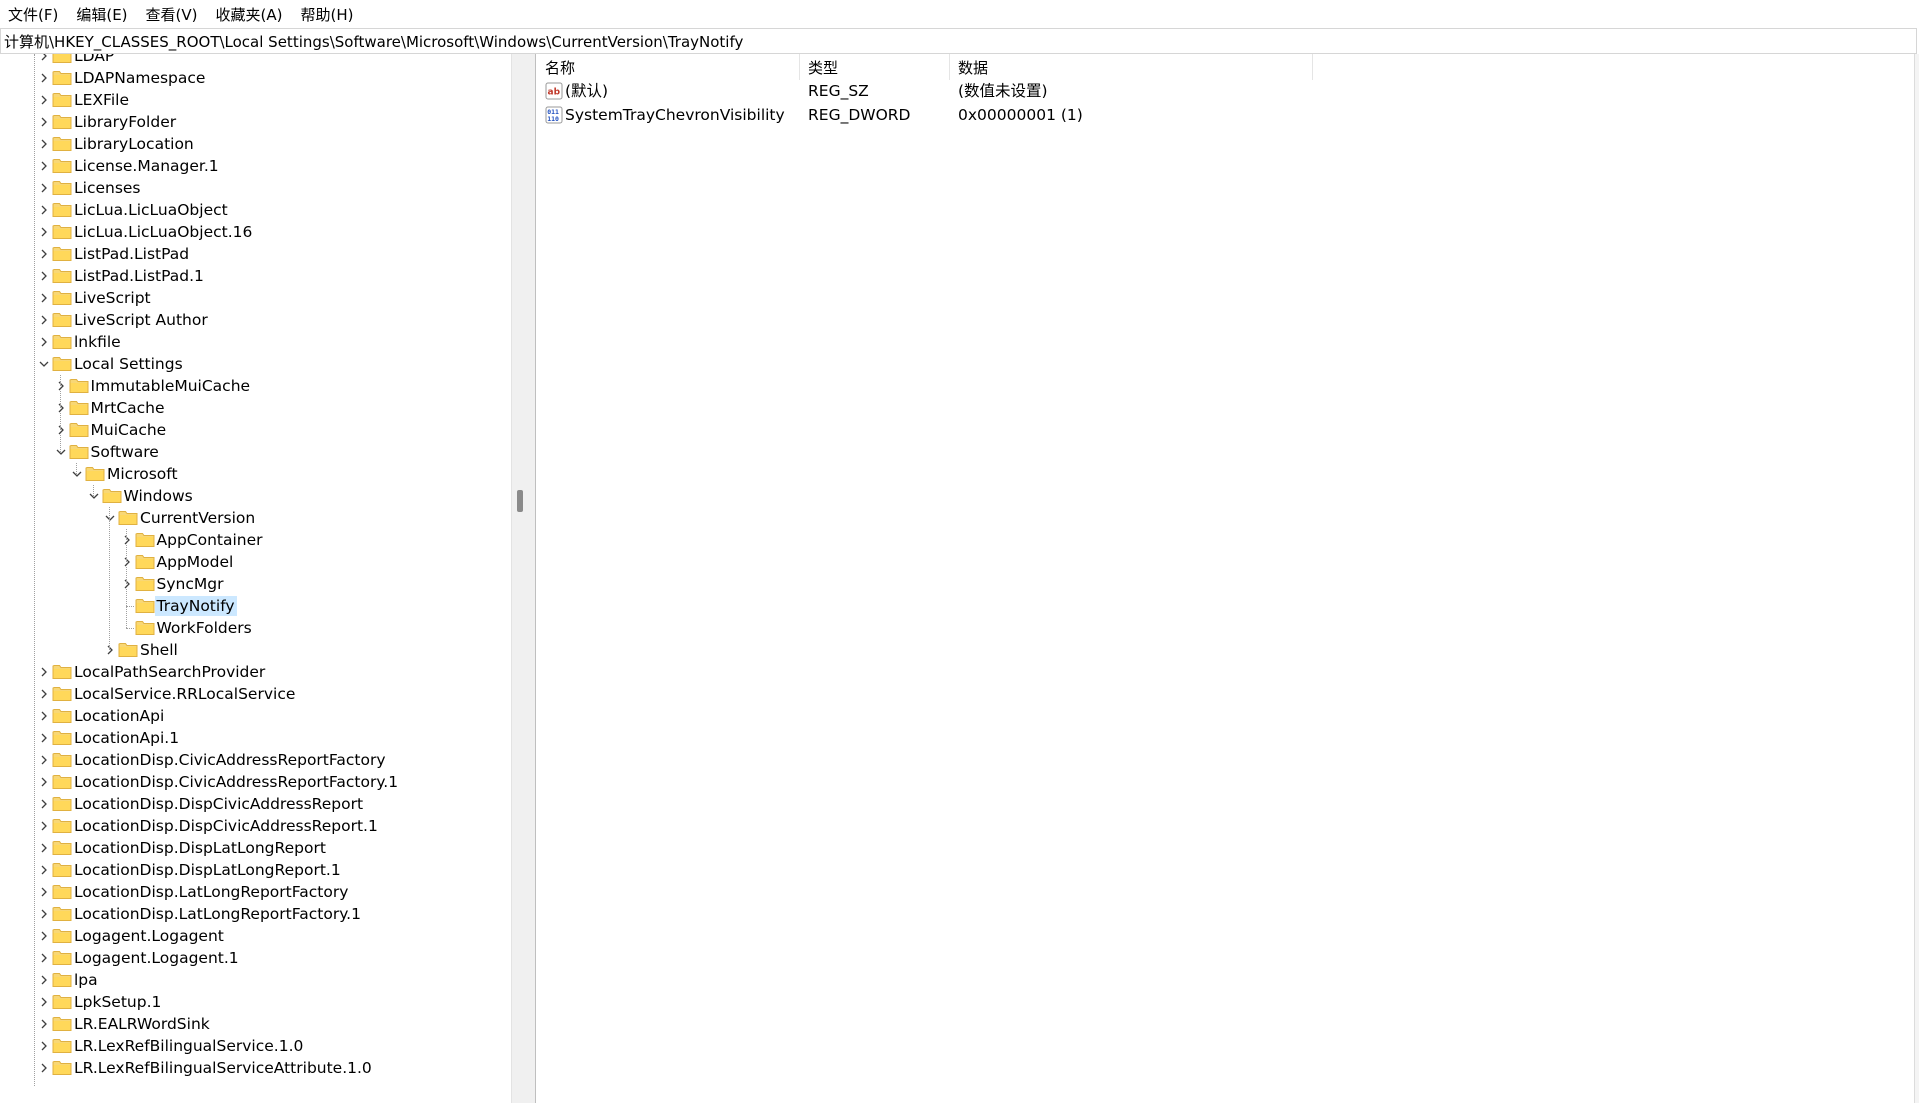 This screenshot has width=1919, height=1103. I want to click on tree-node: Logagent.Logagent, so click(255, 936).